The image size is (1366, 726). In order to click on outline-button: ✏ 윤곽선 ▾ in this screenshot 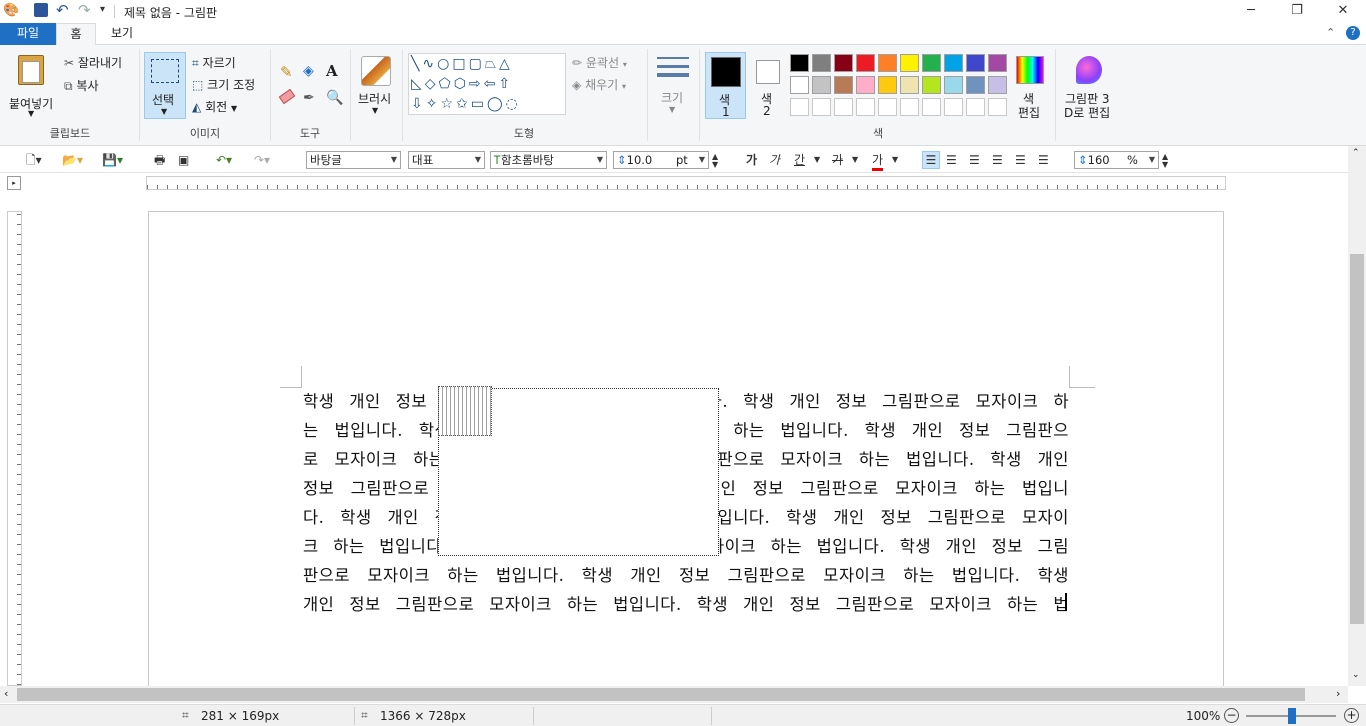, I will do `click(599, 62)`.